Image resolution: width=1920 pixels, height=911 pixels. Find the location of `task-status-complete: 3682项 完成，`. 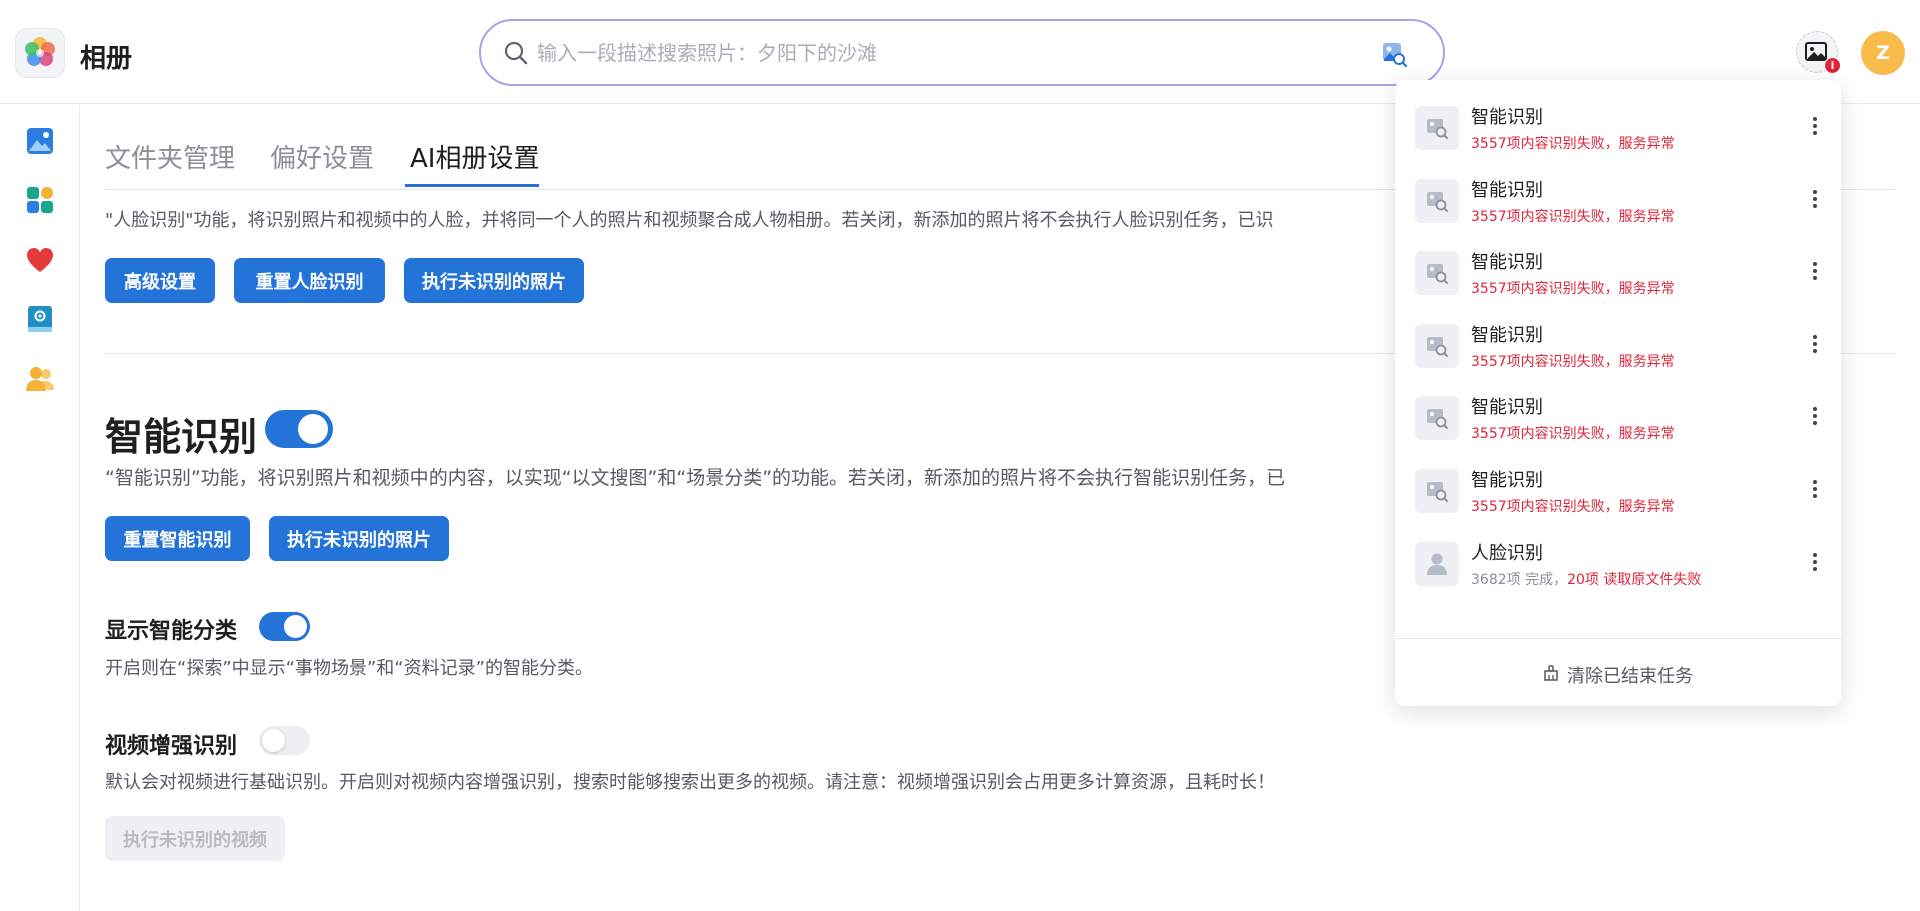

task-status-complete: 3682项 完成， is located at coordinates (1519, 580).